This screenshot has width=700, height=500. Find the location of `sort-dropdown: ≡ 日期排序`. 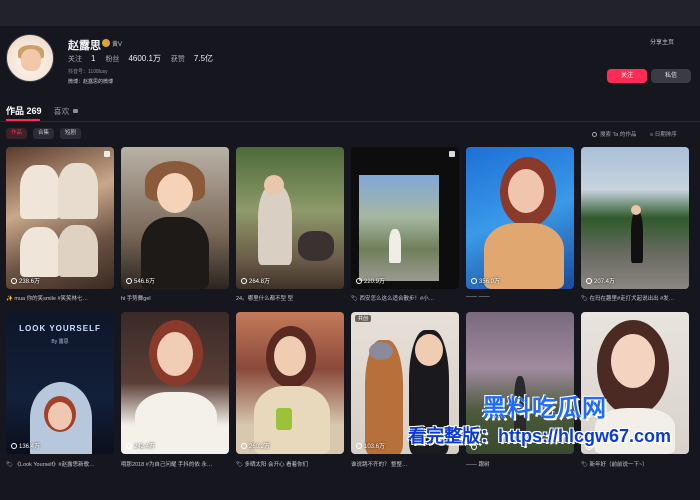

sort-dropdown: ≡ 日期排序 is located at coordinates (663, 134).